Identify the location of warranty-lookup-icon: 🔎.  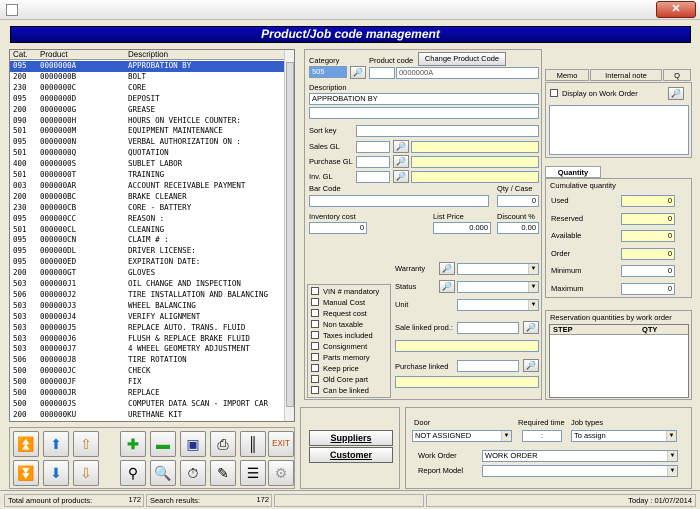
(447, 268).